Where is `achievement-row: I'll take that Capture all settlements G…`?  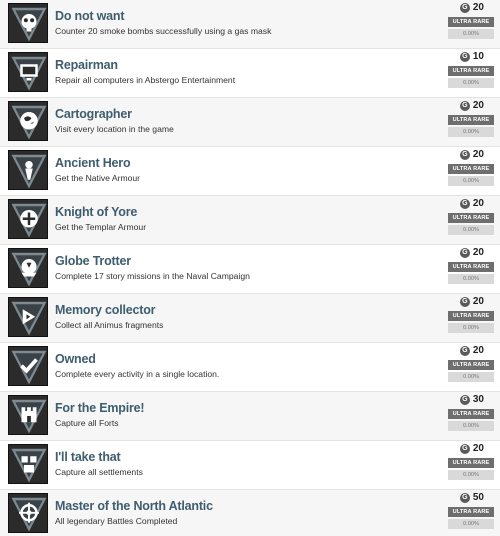 achievement-row: I'll take that Capture all settlements G… is located at coordinates (250, 465).